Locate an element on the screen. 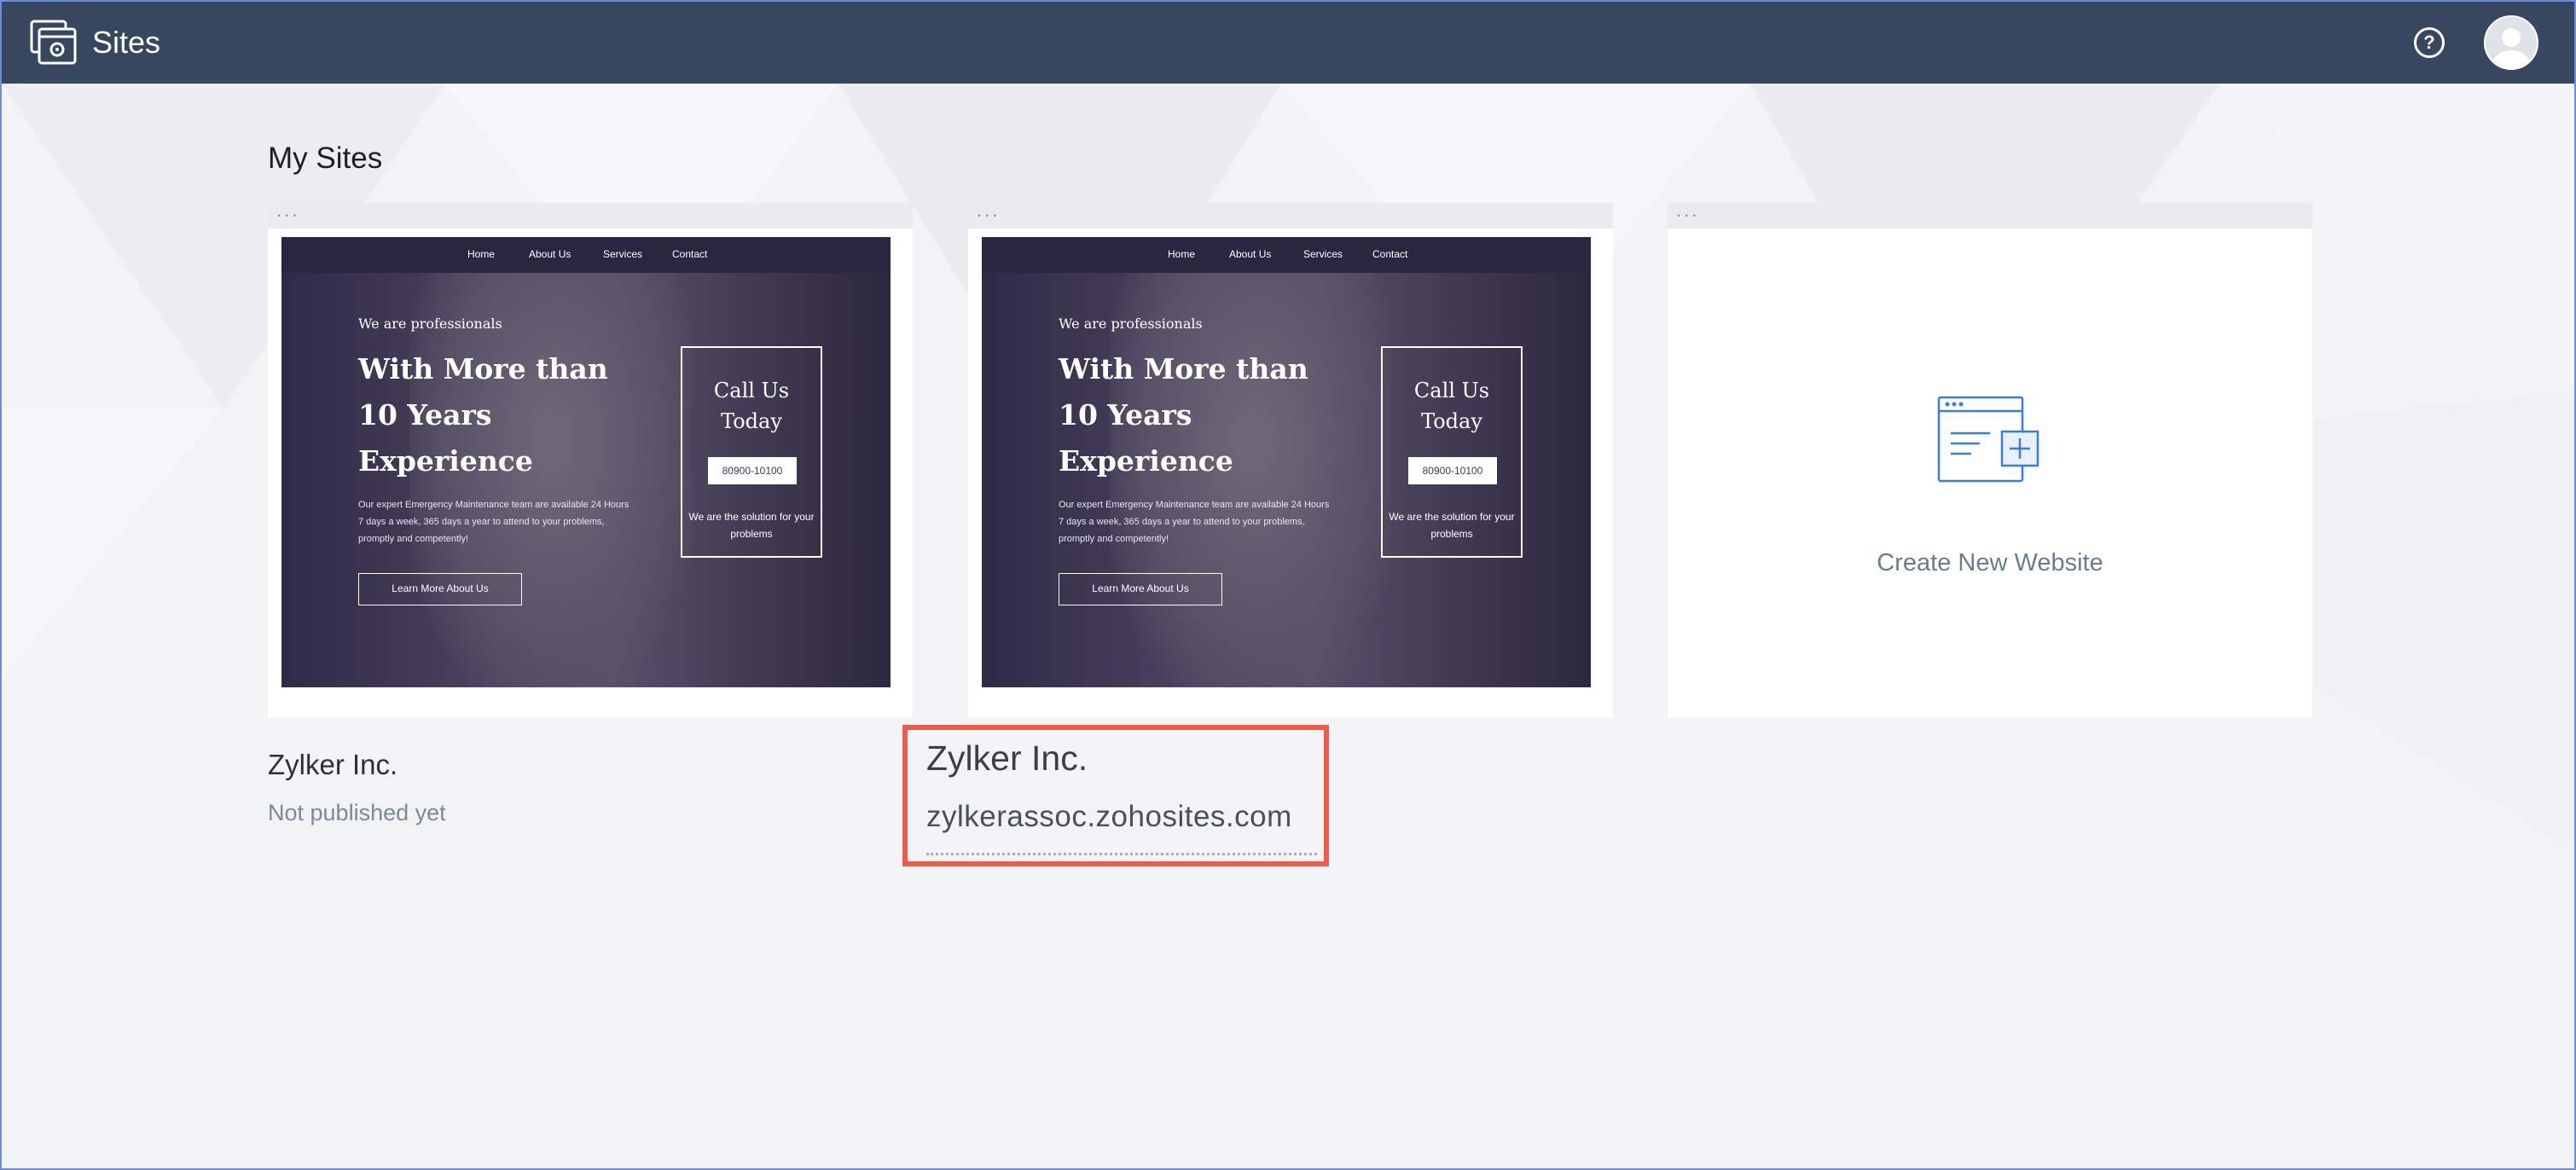 The width and height of the screenshot is (2576, 1170). highlight-box: Zylker Inc. zylkerassoc.zohosites.com is located at coordinates (1115, 795).